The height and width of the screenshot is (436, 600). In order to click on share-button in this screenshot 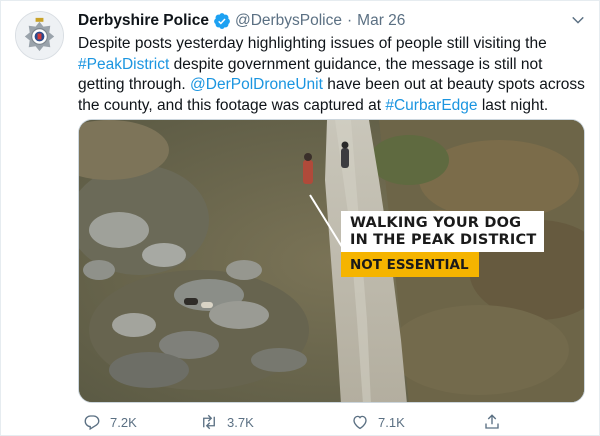, I will do `click(496, 422)`.